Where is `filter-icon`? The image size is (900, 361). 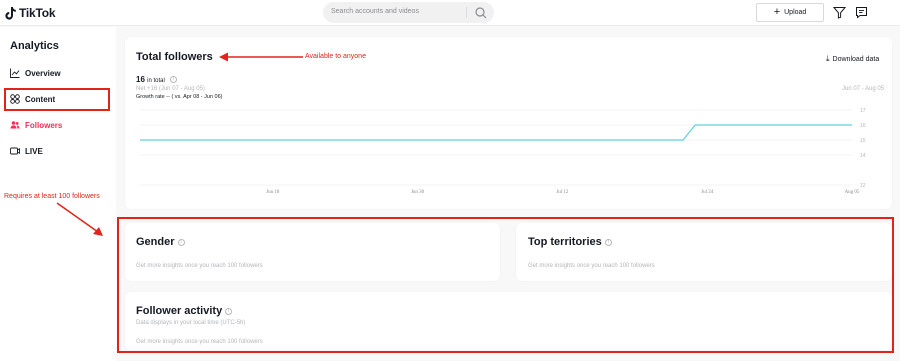 filter-icon is located at coordinates (839, 12).